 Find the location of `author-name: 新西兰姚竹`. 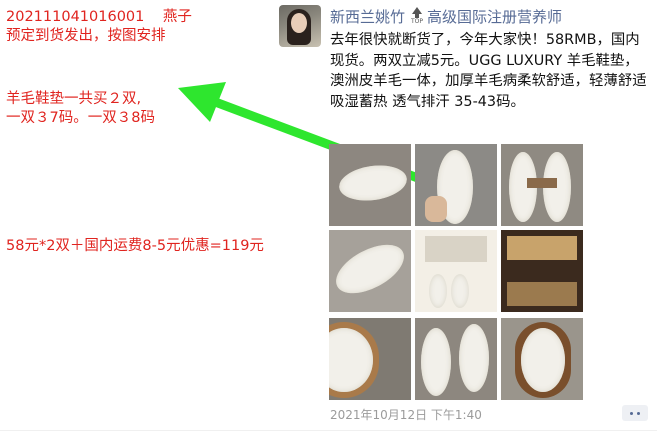

author-name: 新西兰姚竹 is located at coordinates (367, 16).